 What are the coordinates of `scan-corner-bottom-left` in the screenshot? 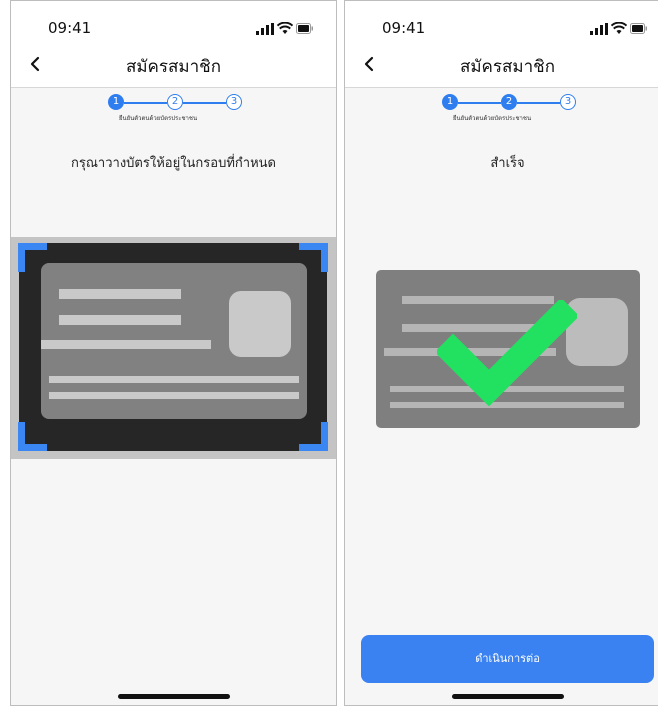 It's located at (32, 436).